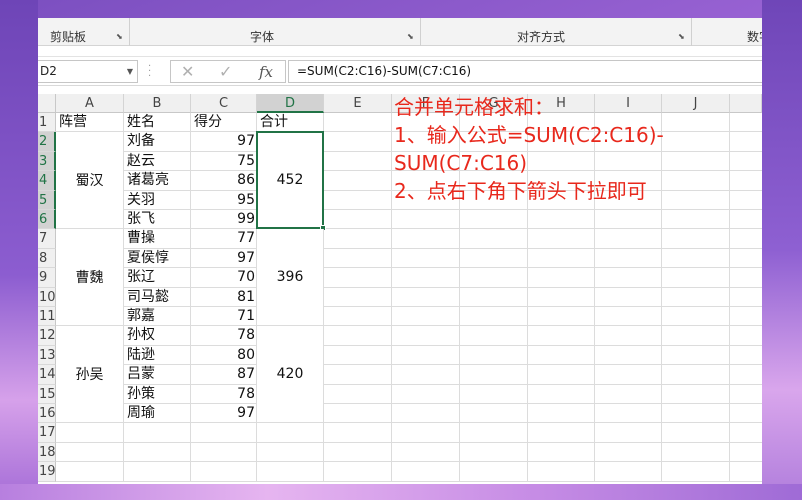 The width and height of the screenshot is (802, 500). Describe the element at coordinates (47, 258) in the screenshot. I see `row-header-8: 8` at that location.